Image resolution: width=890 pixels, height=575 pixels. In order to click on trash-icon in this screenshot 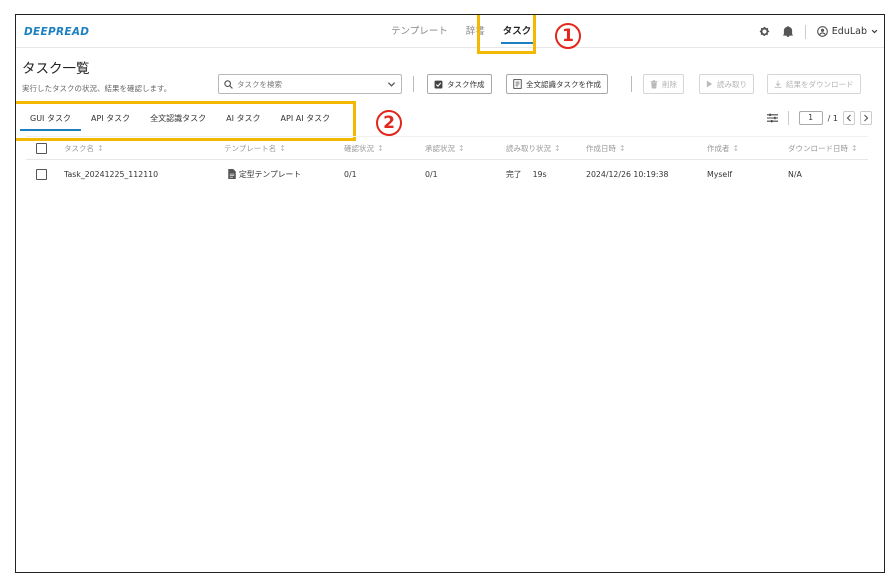, I will do `click(654, 83)`.